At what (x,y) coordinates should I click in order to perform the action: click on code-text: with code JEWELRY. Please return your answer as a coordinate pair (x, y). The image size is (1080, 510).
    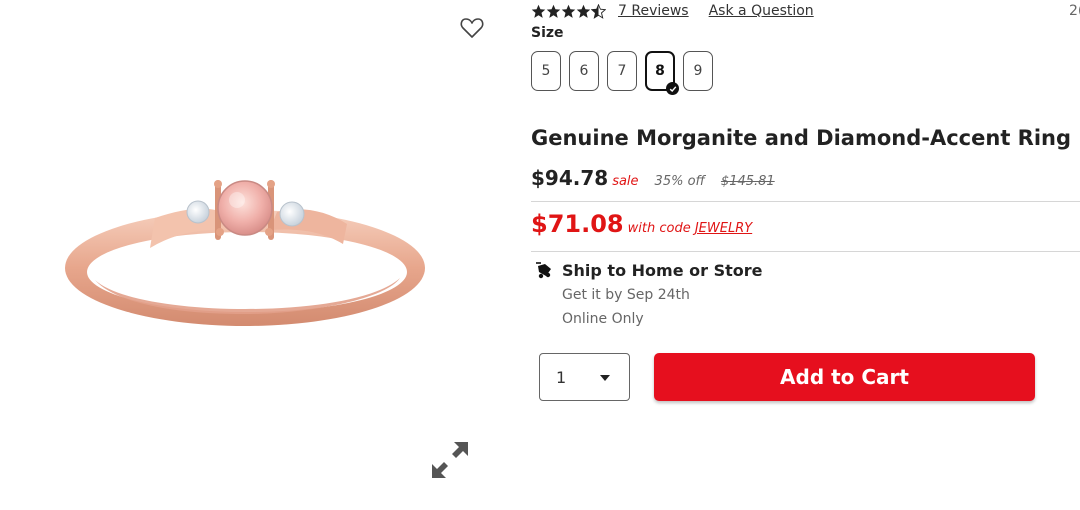
    Looking at the image, I should click on (690, 228).